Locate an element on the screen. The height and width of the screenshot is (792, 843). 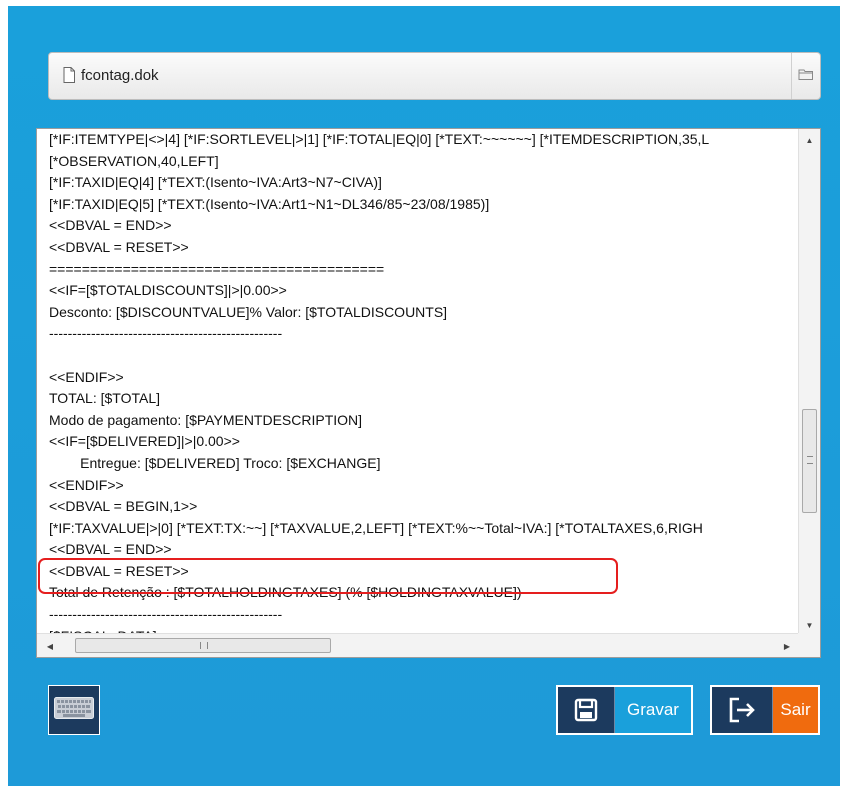
keyboard-button is located at coordinates (74, 710).